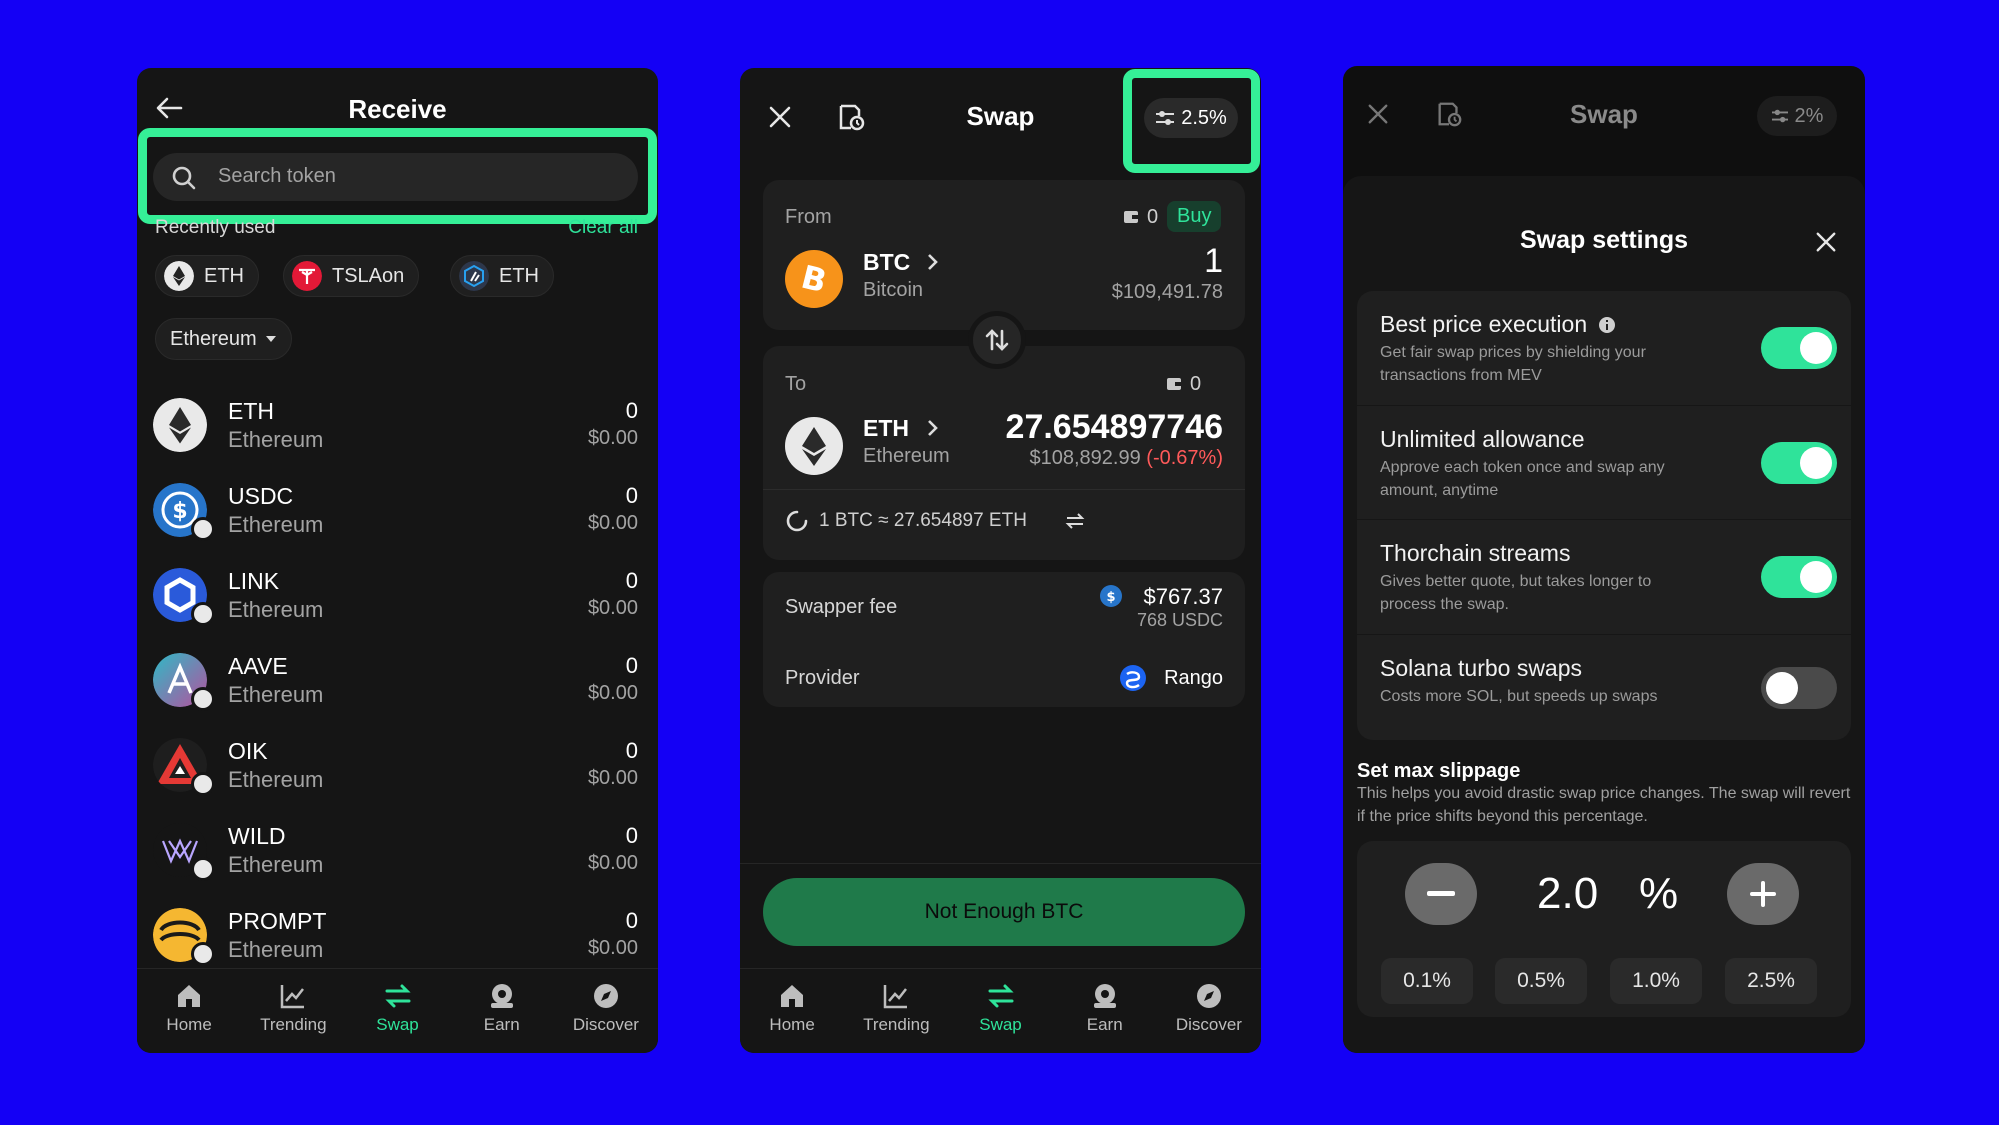 The width and height of the screenshot is (1999, 1125). Describe the element at coordinates (1439, 771) in the screenshot. I see `slippage-title: Set max slippage` at that location.